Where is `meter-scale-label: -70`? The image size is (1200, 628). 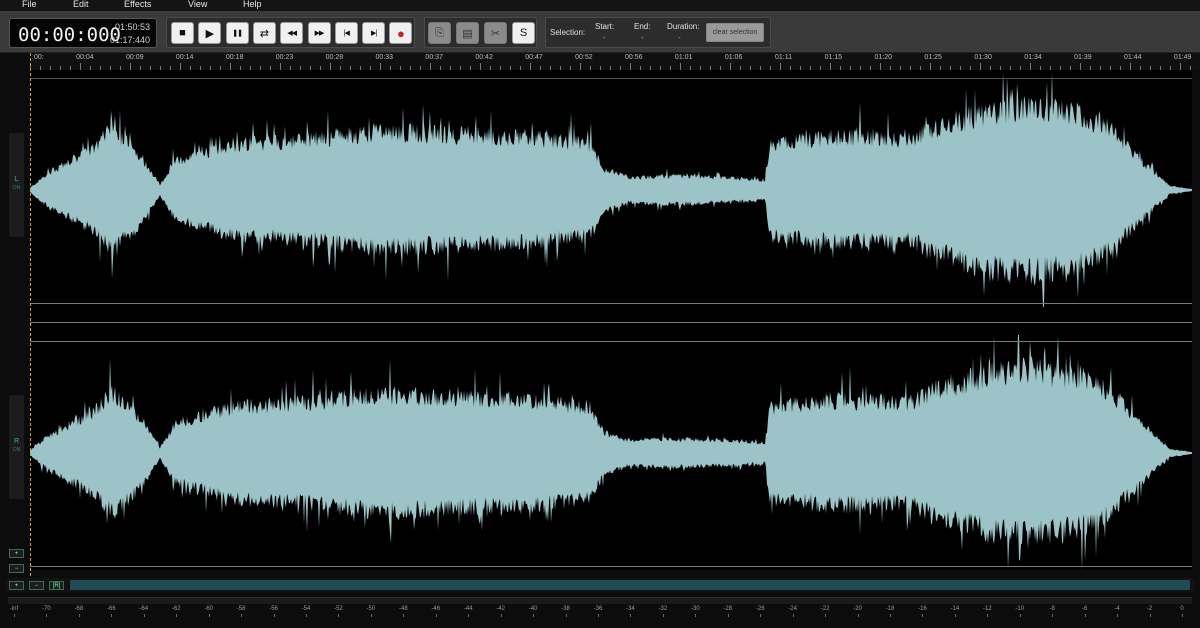
meter-scale-label: -70 is located at coordinates (46, 609).